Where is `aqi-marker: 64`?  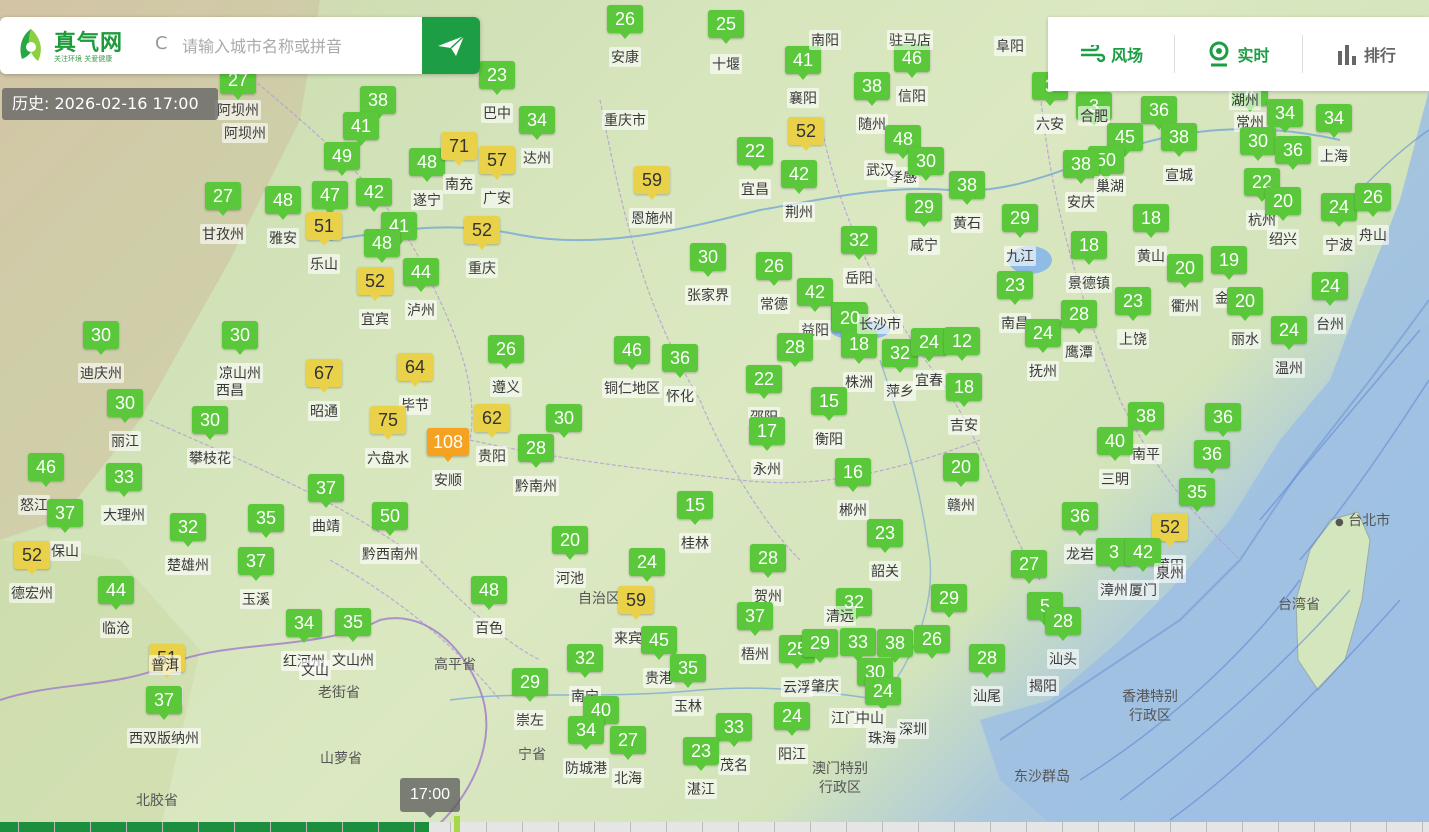
aqi-marker: 64 is located at coordinates (415, 370).